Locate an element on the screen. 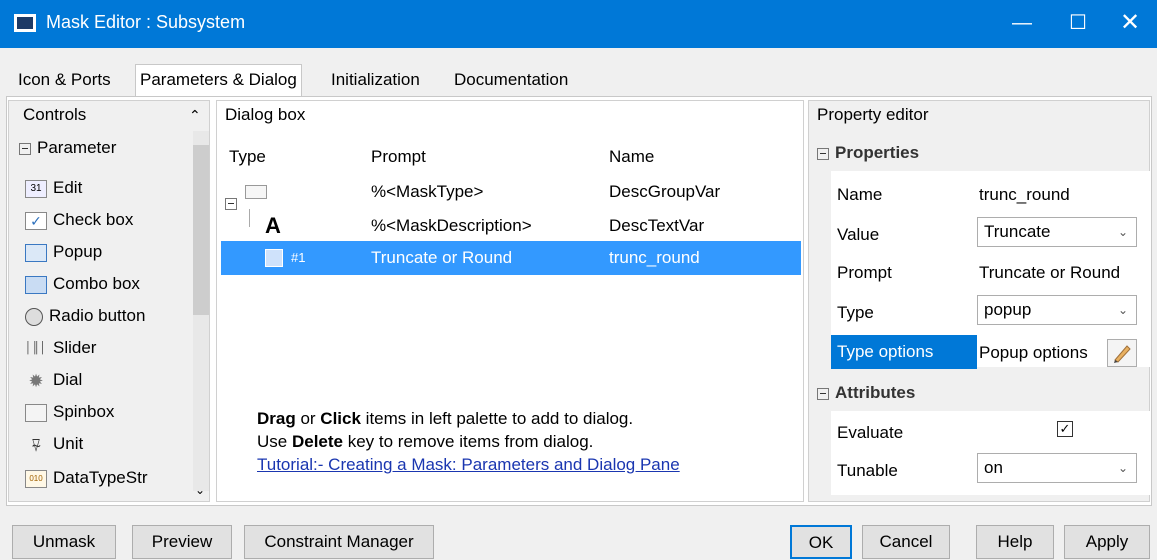  hint-delete: Delete is located at coordinates (317, 441).